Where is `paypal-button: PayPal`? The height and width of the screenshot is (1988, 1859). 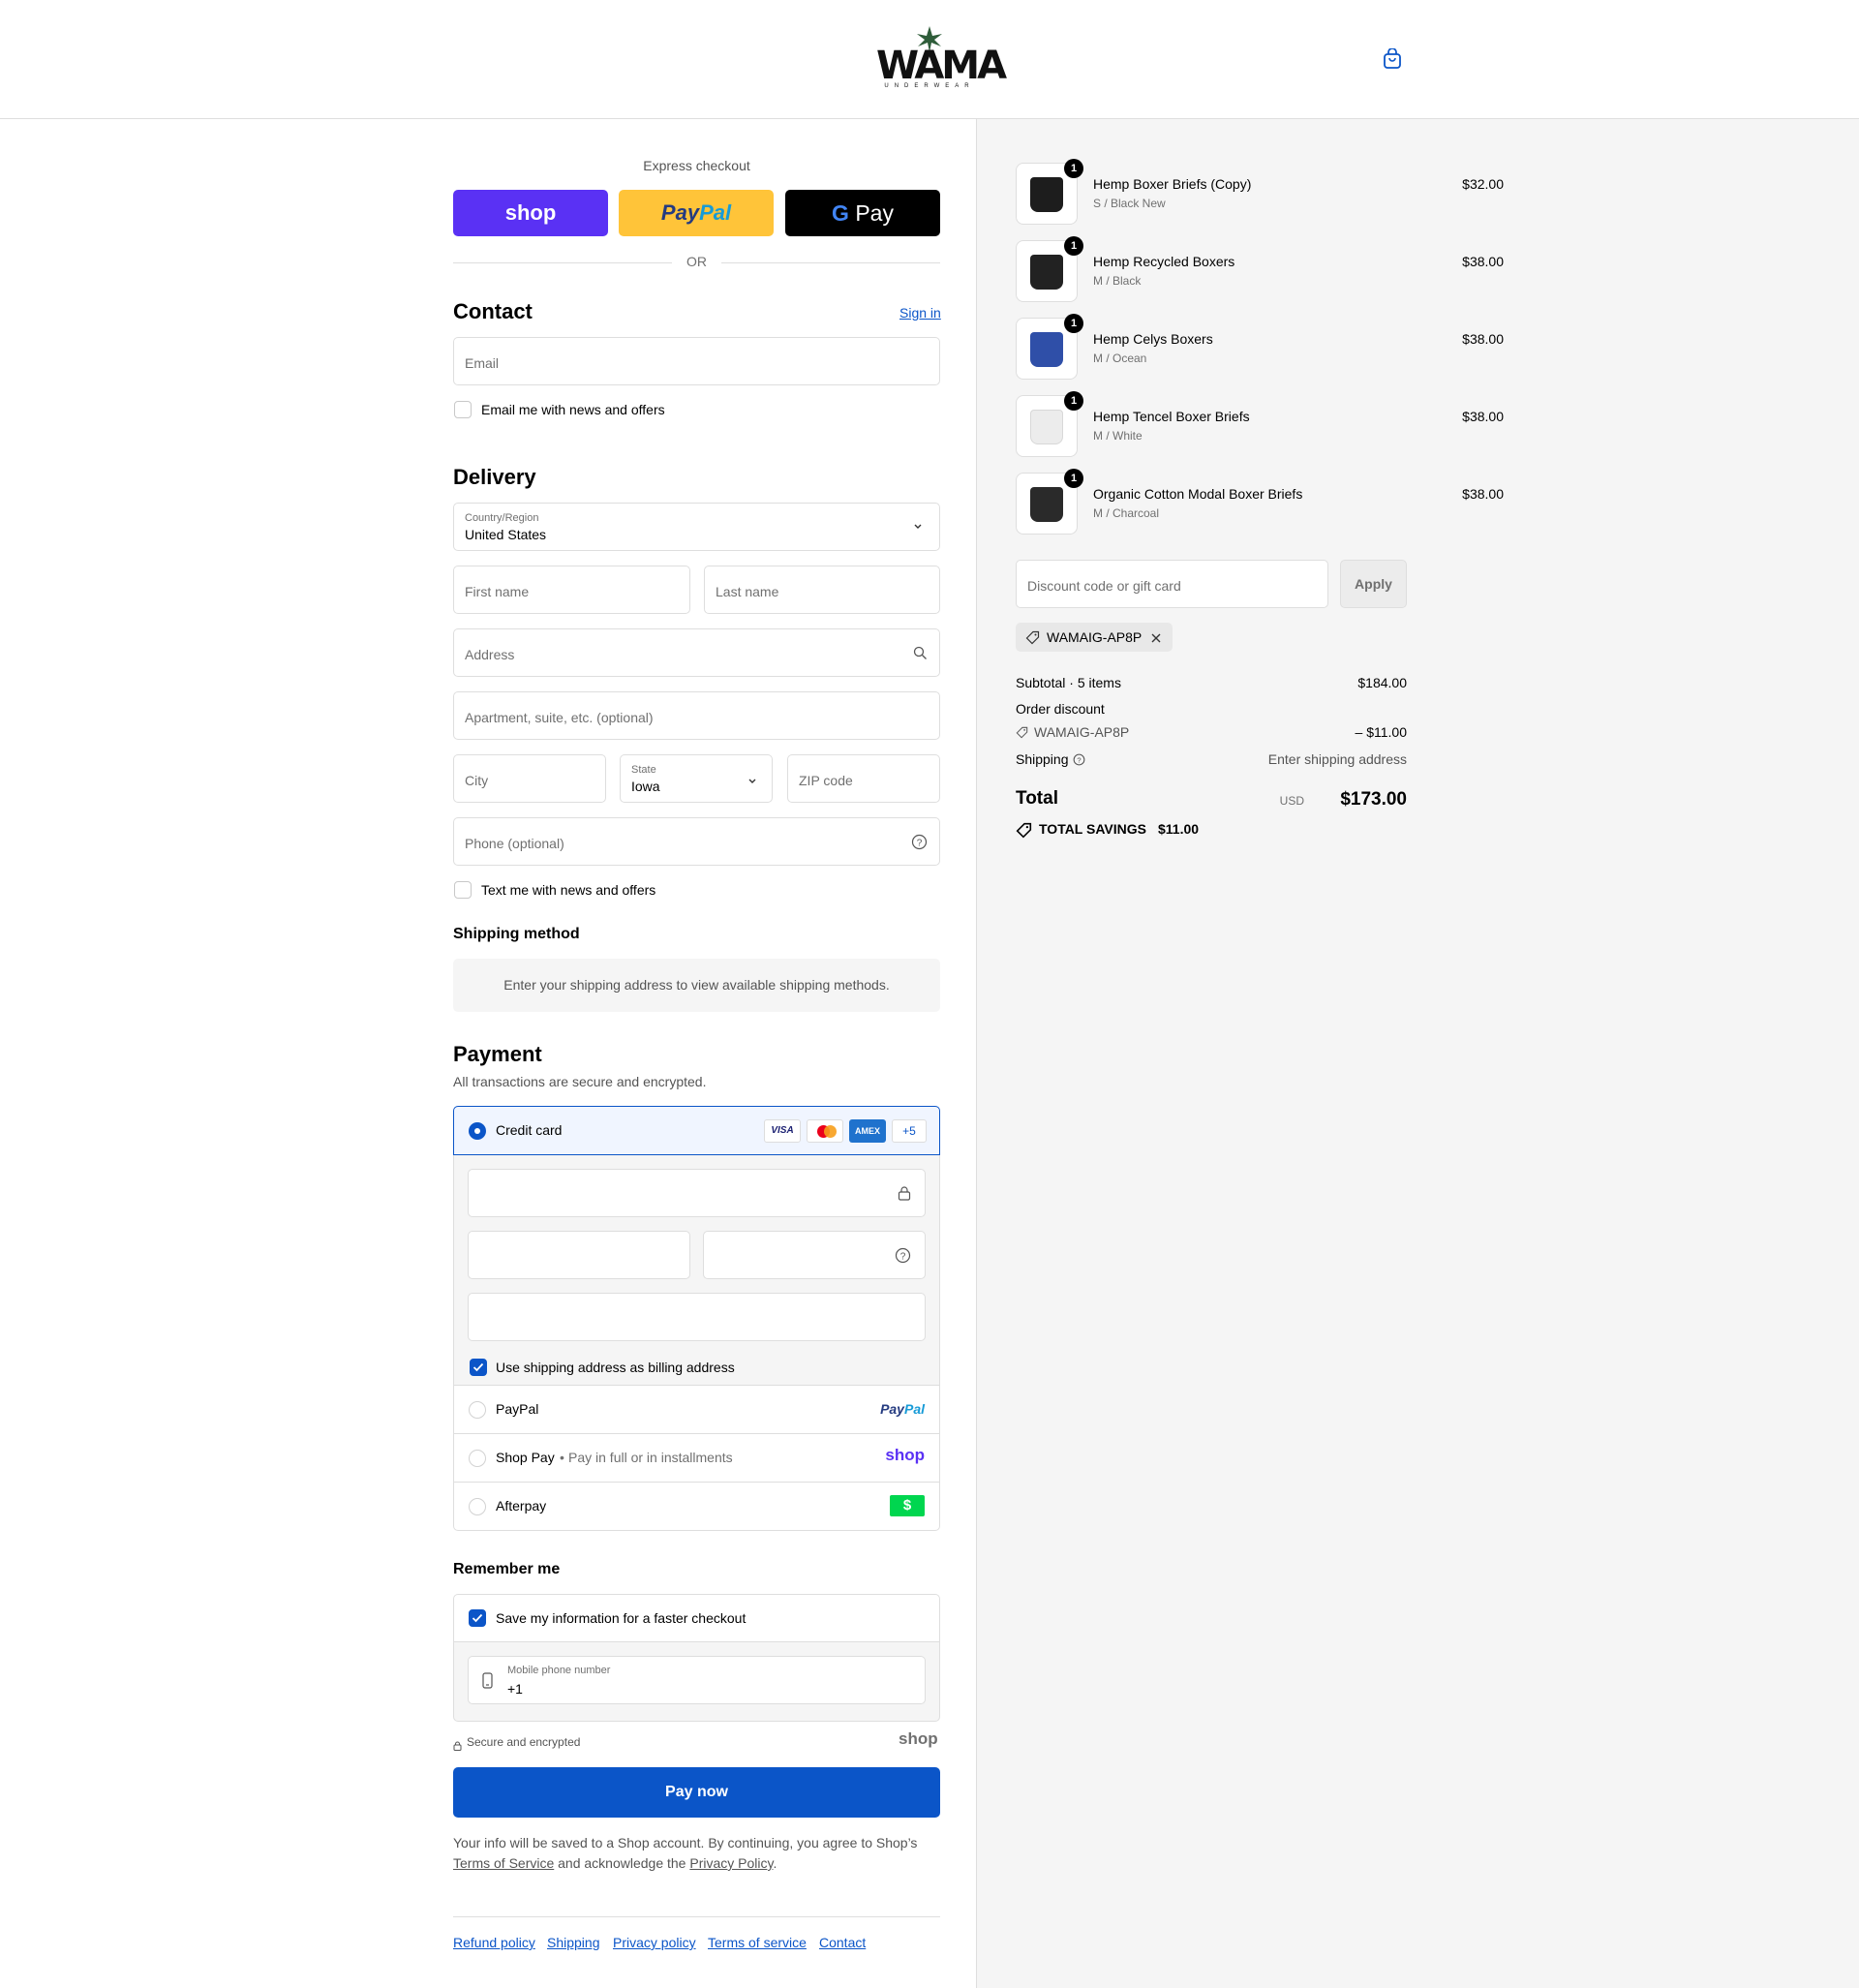 paypal-button: PayPal is located at coordinates (696, 213).